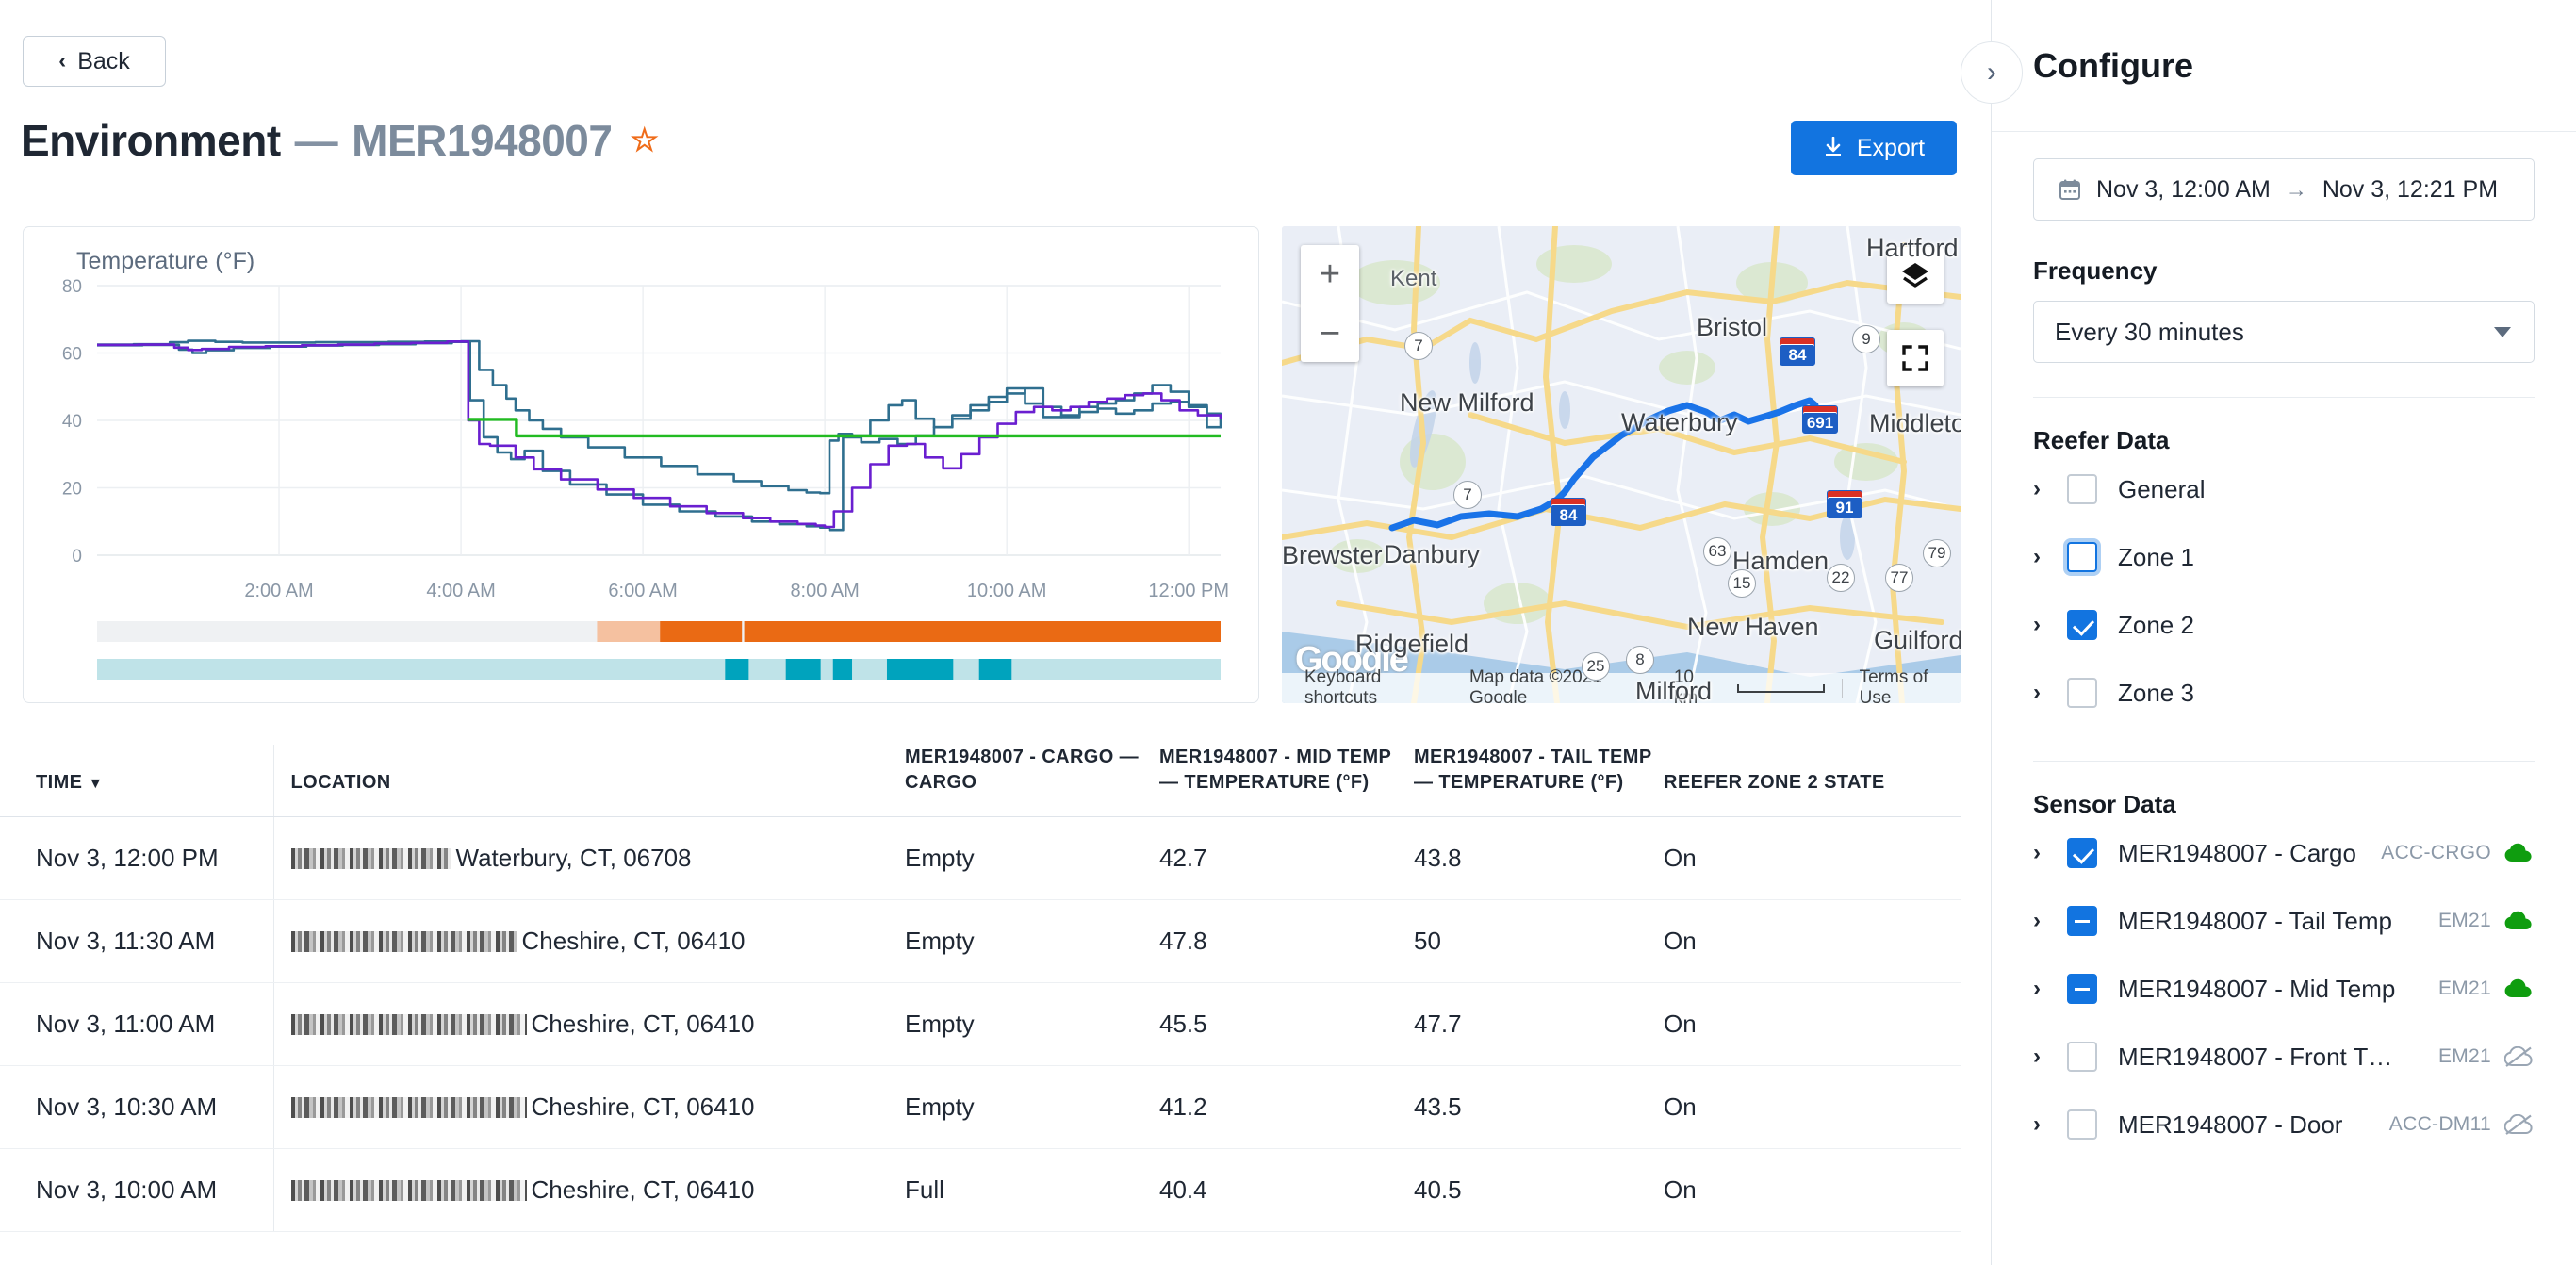  I want to click on location-city: Cheshire, CT, 06410, so click(643, 1107).